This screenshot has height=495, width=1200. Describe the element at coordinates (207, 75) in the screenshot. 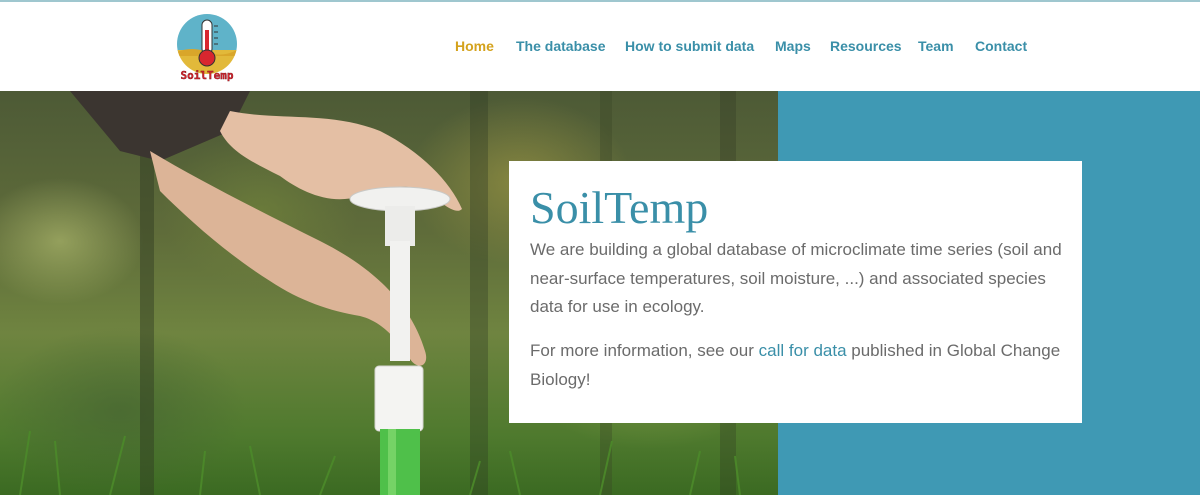

I see `logo-text: SoilTemp` at that location.